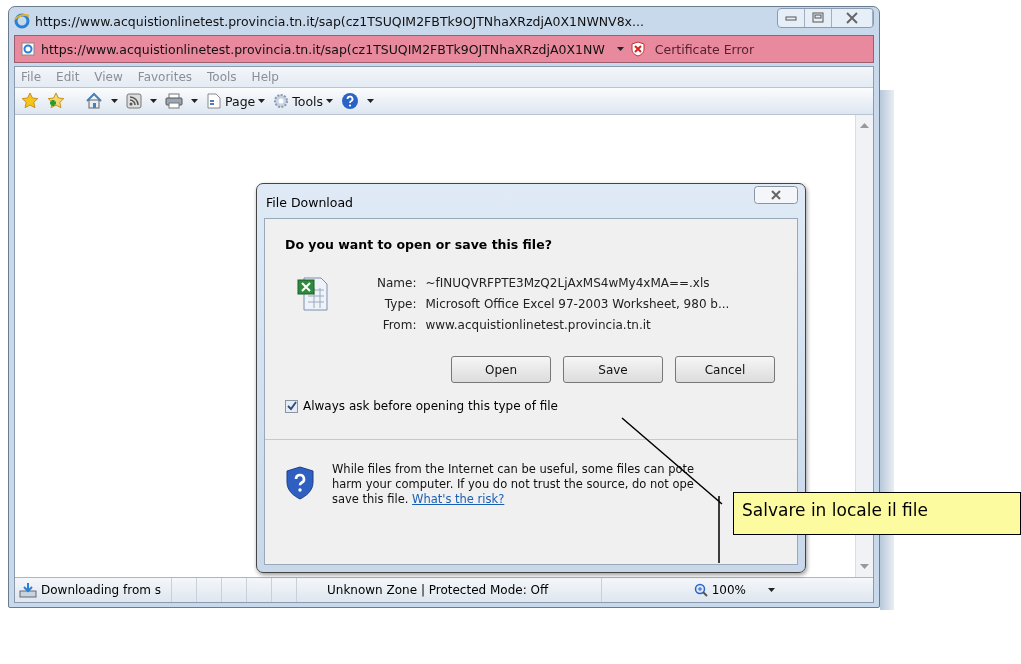  Describe the element at coordinates (56, 101) in the screenshot. I see `star-plus-icon` at that location.